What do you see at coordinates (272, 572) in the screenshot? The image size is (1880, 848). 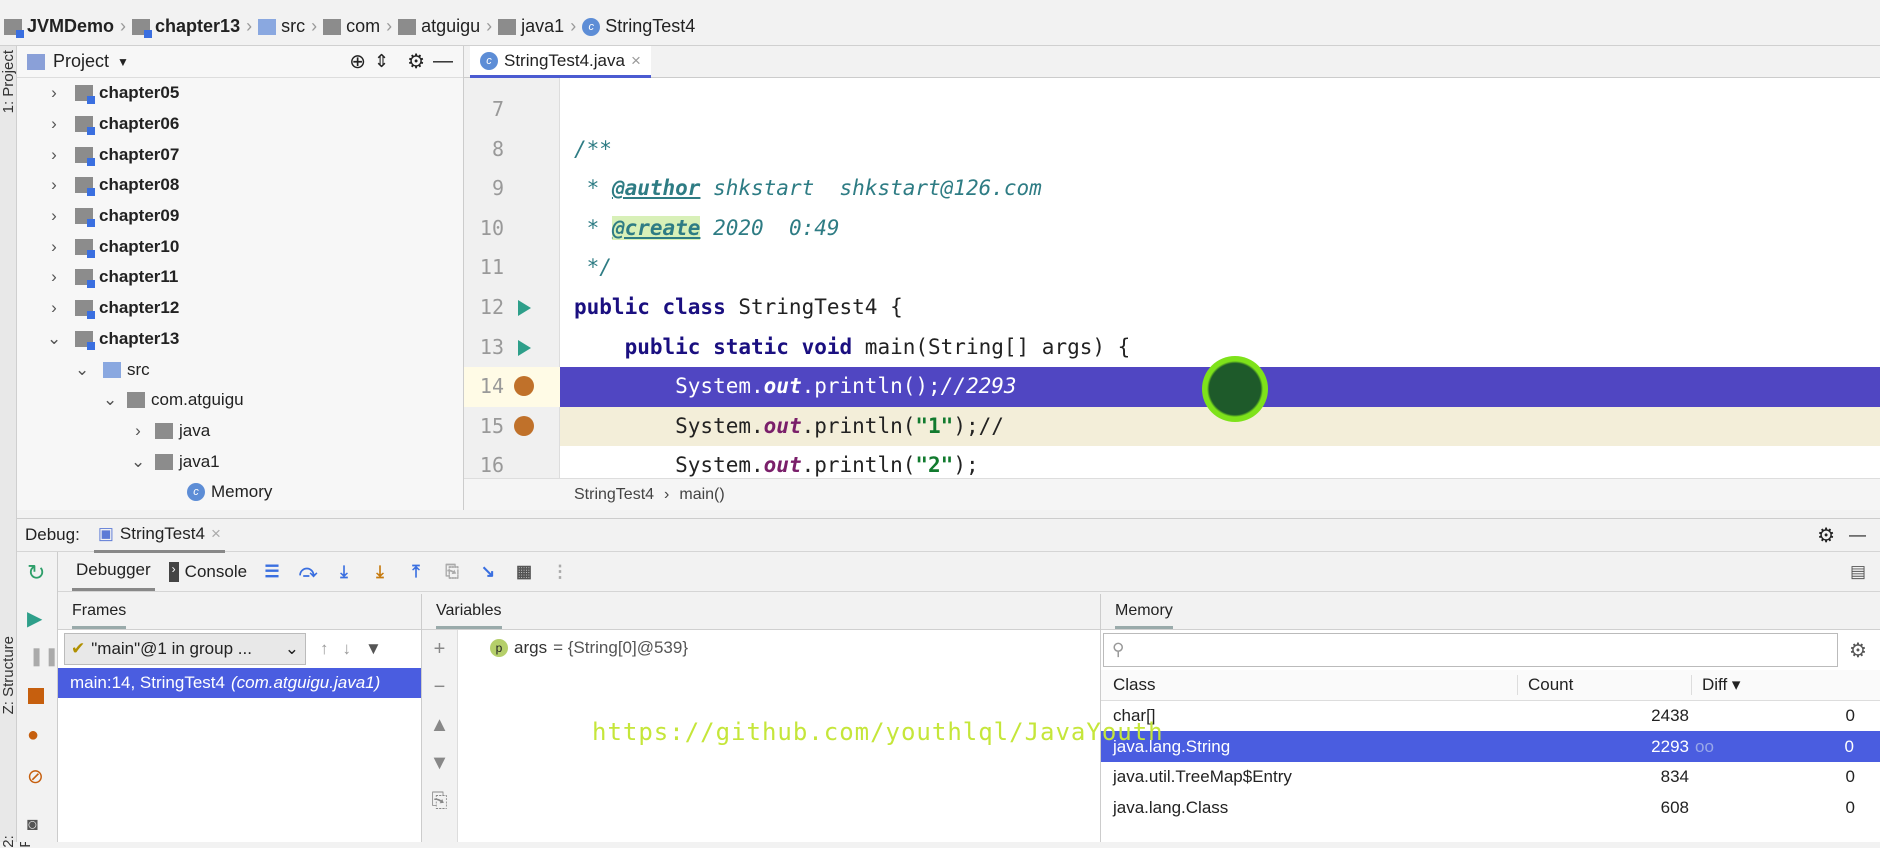 I see `frames-list-icon: ☰` at bounding box center [272, 572].